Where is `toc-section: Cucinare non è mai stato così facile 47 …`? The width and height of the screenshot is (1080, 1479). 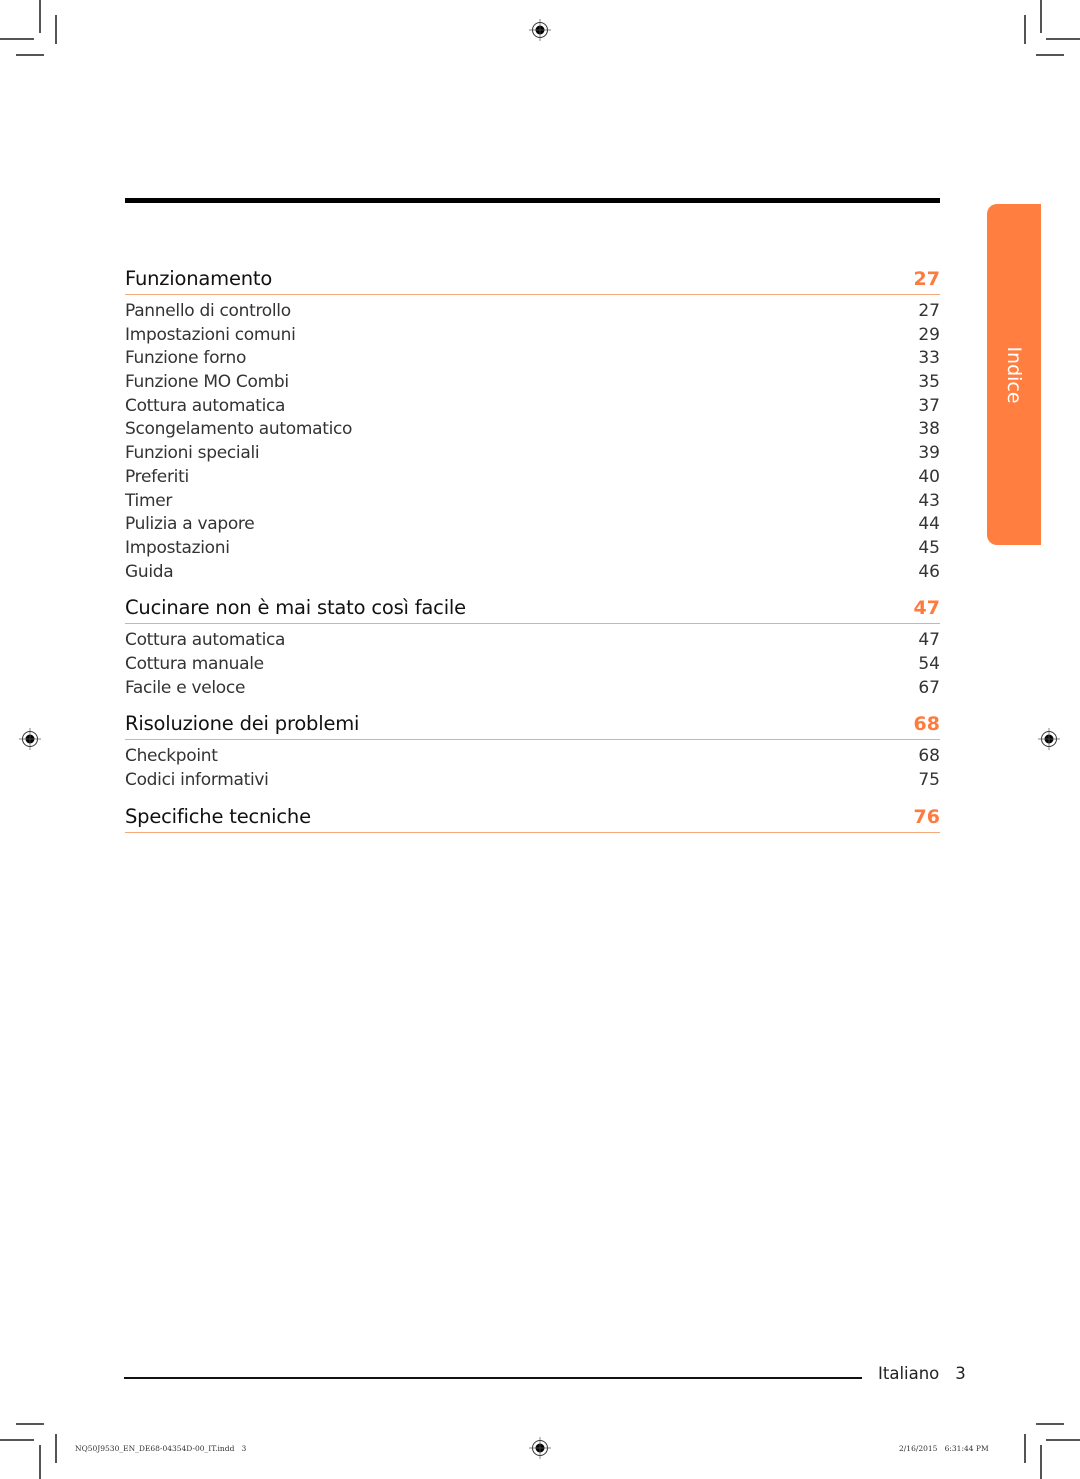
toc-section: Cucinare non è mai stato così facile 47 … is located at coordinates (532, 649).